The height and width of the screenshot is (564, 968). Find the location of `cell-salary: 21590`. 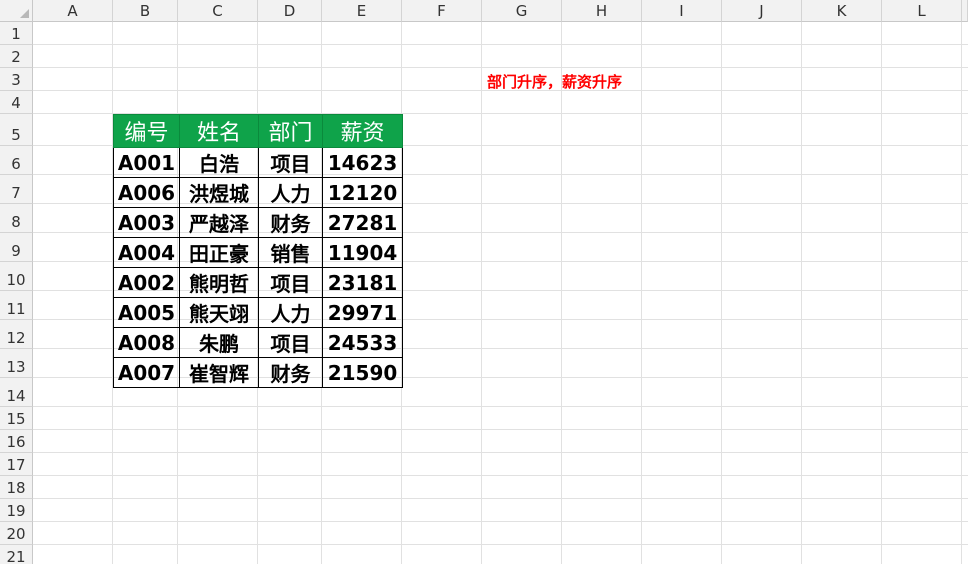

cell-salary: 21590 is located at coordinates (362, 372).